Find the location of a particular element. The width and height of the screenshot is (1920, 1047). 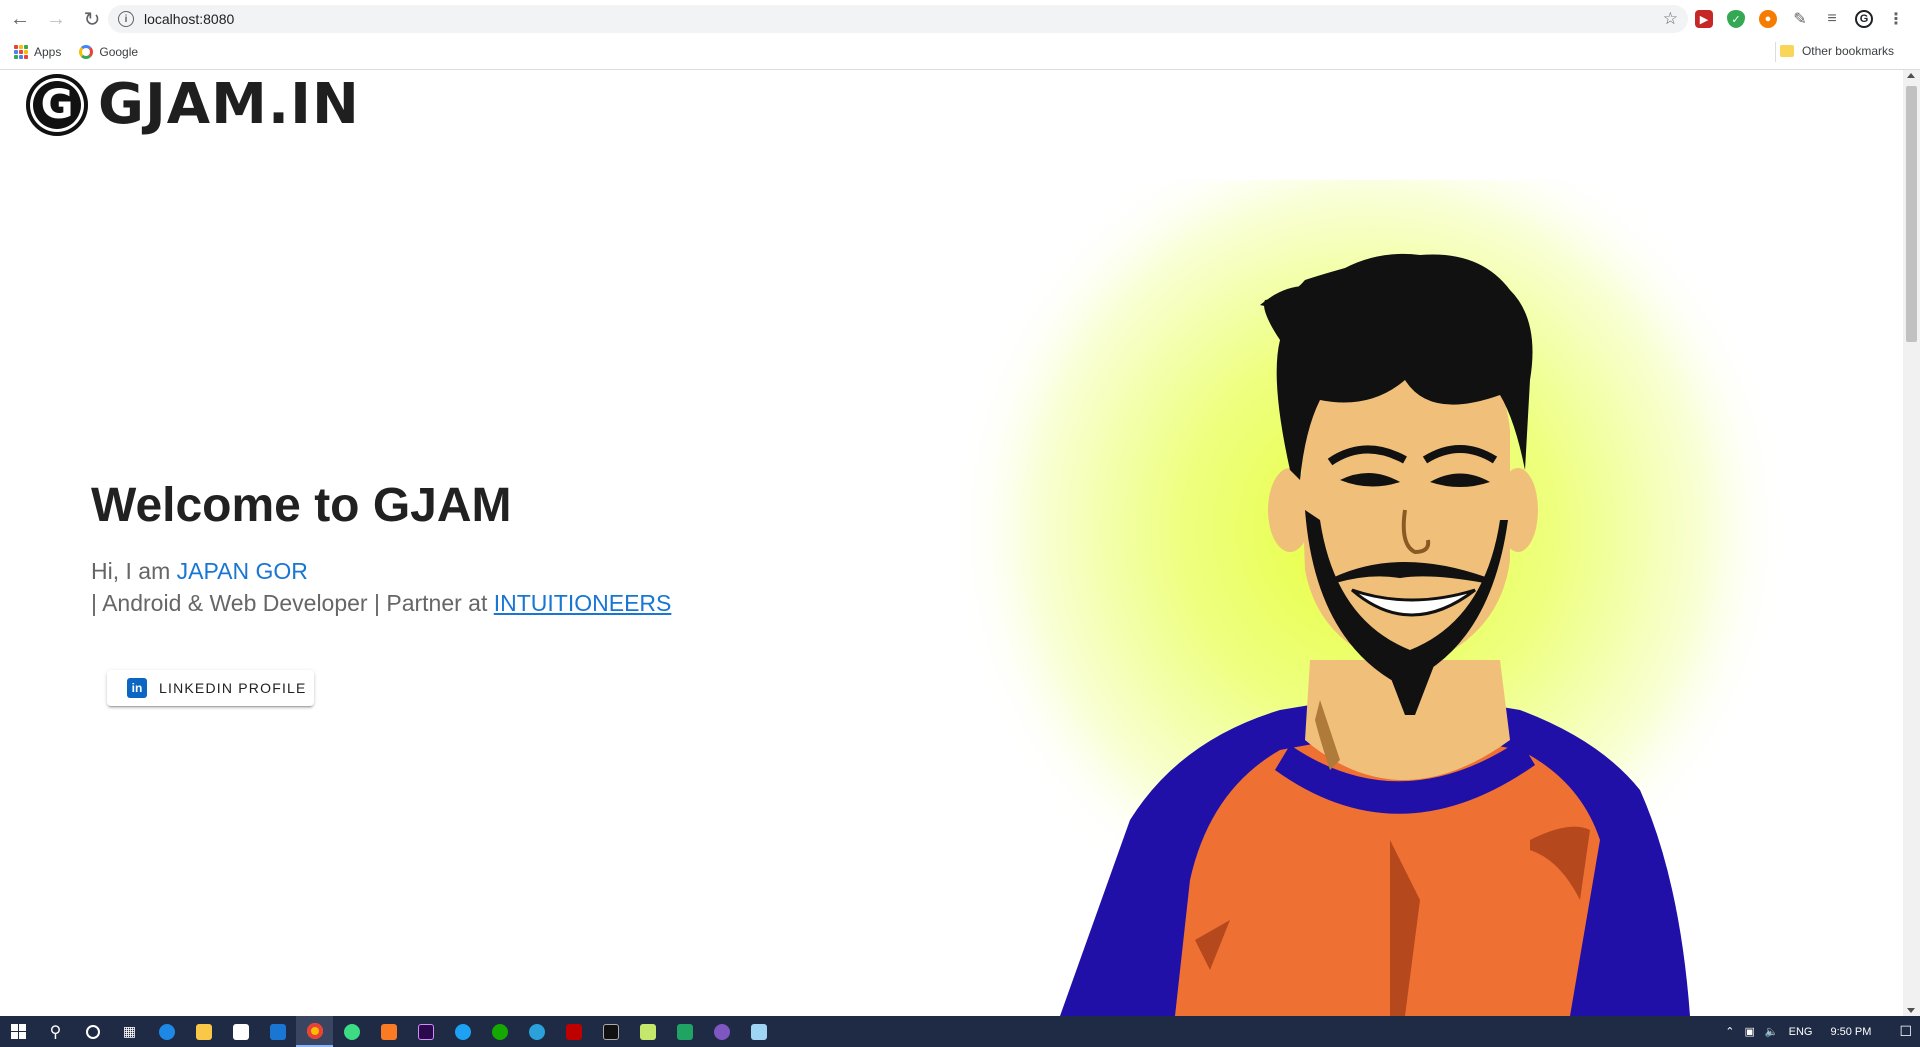

scroll-down-icon is located at coordinates (1911, 1010).